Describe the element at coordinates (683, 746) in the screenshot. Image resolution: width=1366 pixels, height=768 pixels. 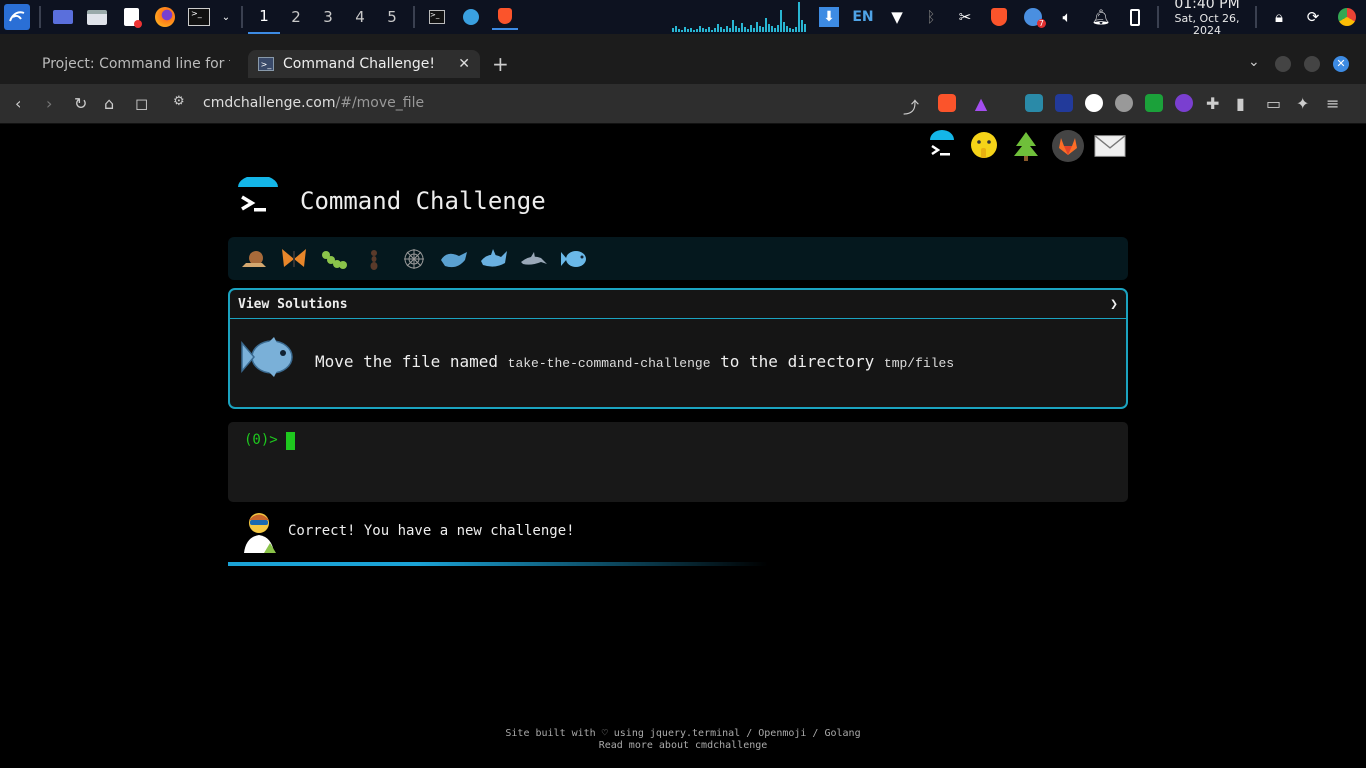
I see `footer-read-more-link: Read more about cmdchallenge` at that location.